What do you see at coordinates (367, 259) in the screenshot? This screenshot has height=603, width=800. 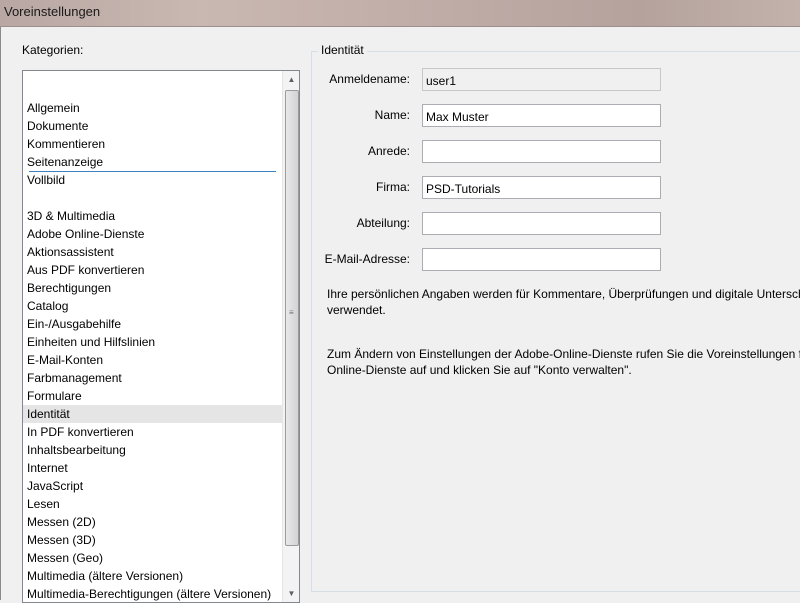 I see `email-label: E-Mail-Adresse:` at bounding box center [367, 259].